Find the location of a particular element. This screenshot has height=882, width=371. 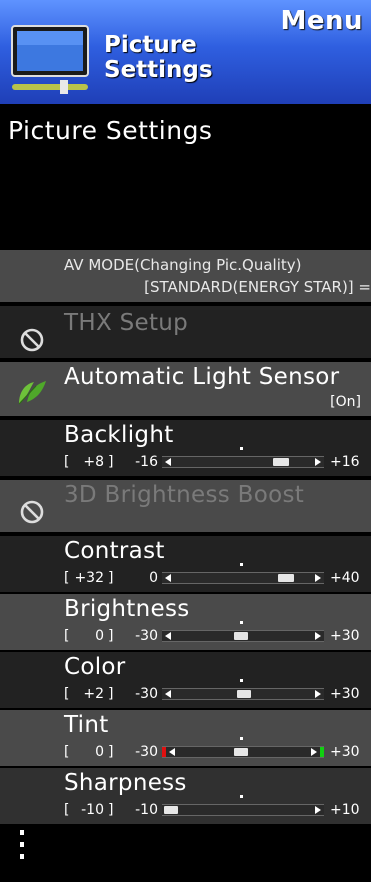

menu-item-light-sensor: Automatic Light Sensor [On] is located at coordinates (185, 389).